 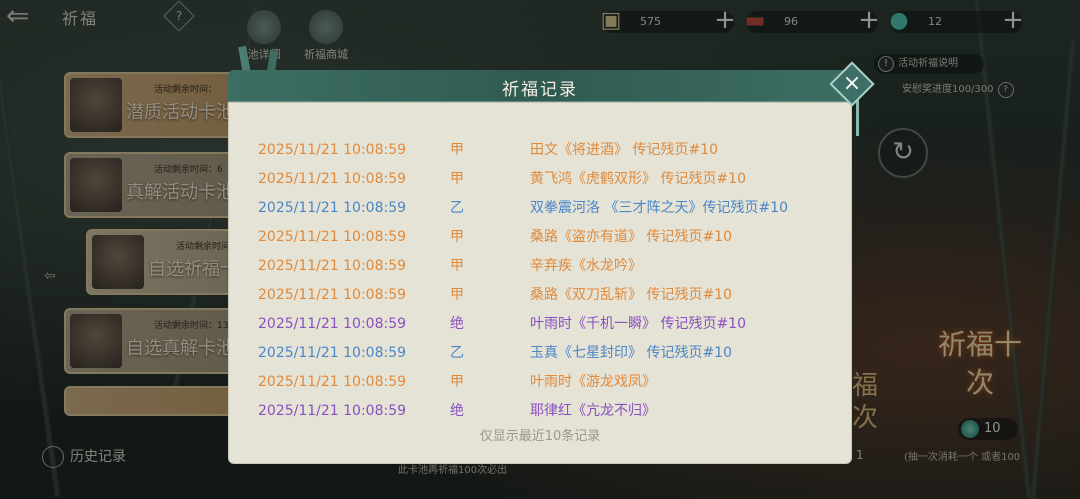 I want to click on tassel-decoration, so click(x=857, y=118).